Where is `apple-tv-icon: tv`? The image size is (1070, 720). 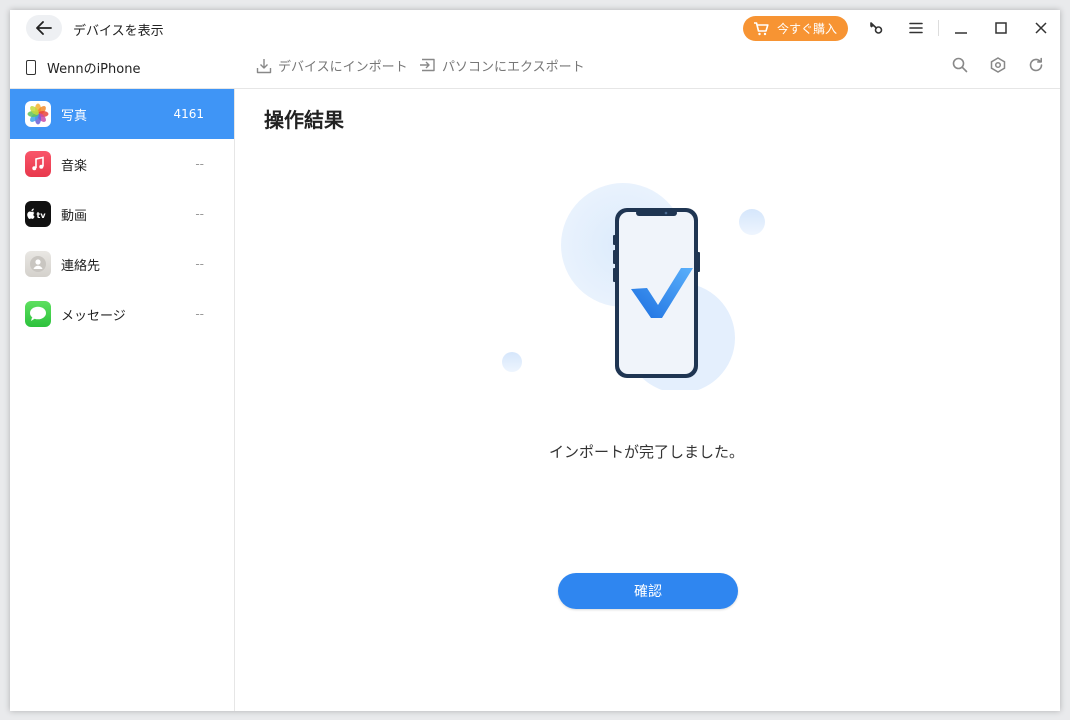
apple-tv-icon: tv is located at coordinates (38, 214).